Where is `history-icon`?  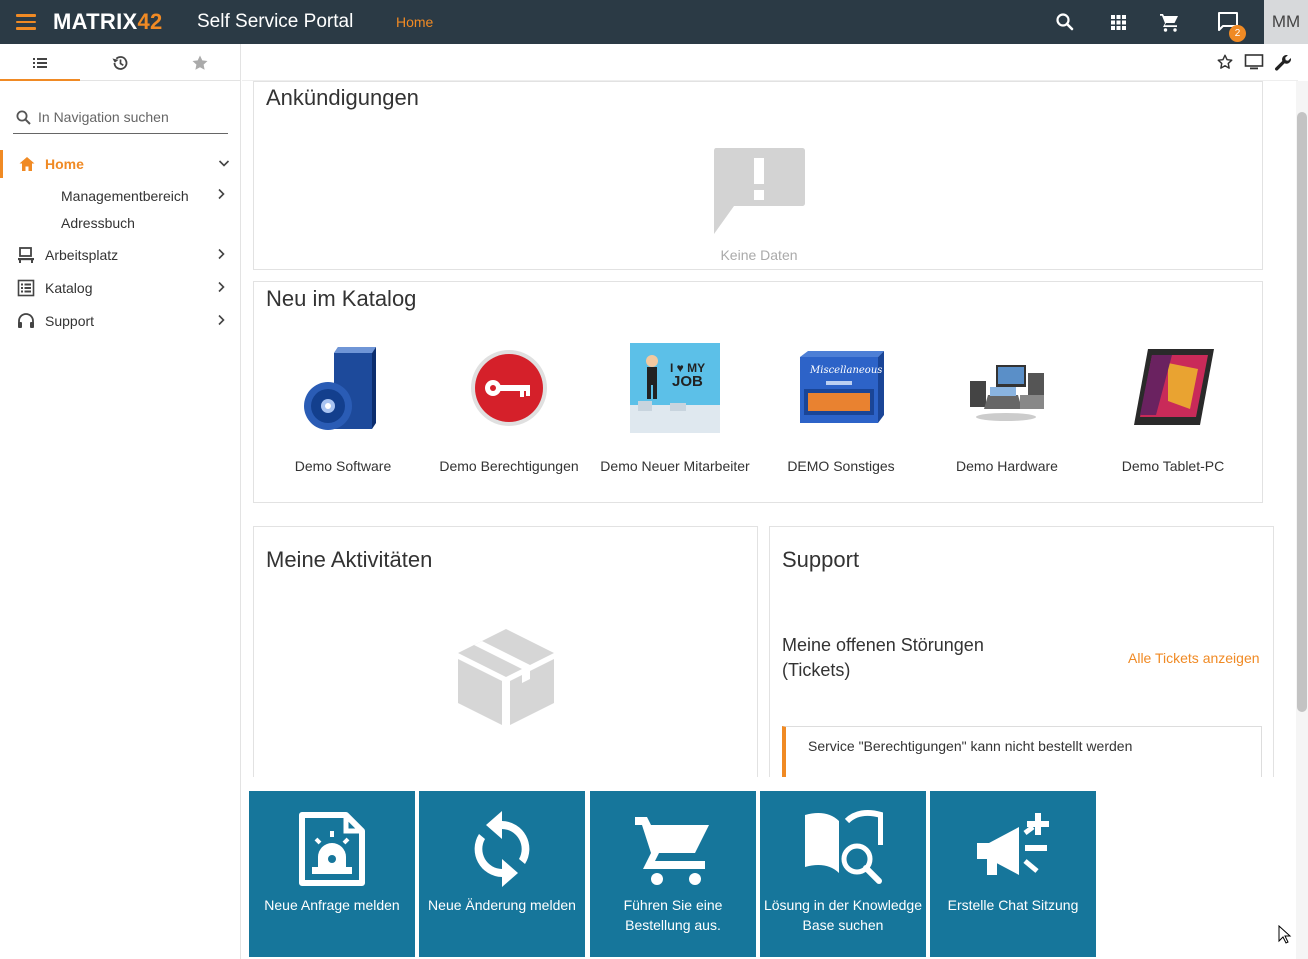
history-icon is located at coordinates (120, 63).